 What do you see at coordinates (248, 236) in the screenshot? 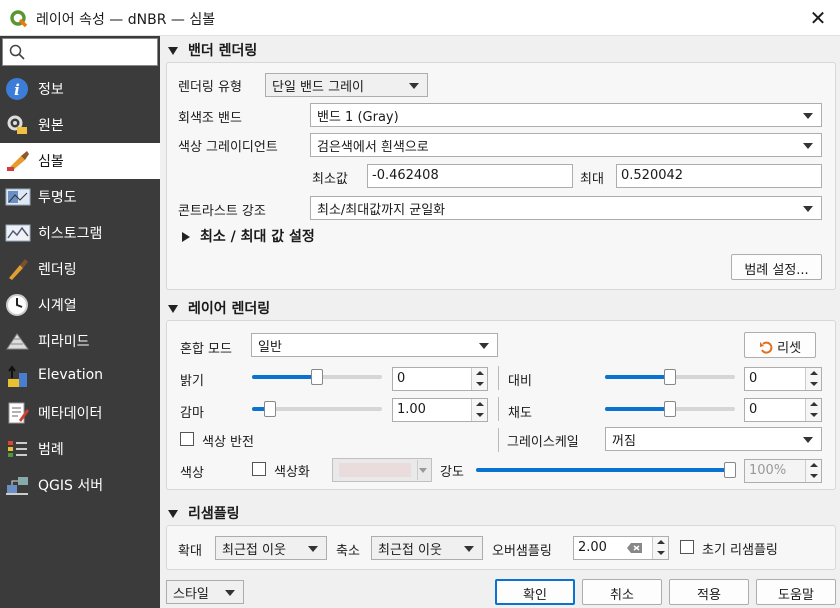
I see `minmax-settings-header: 최소 / 최대 값 설정` at bounding box center [248, 236].